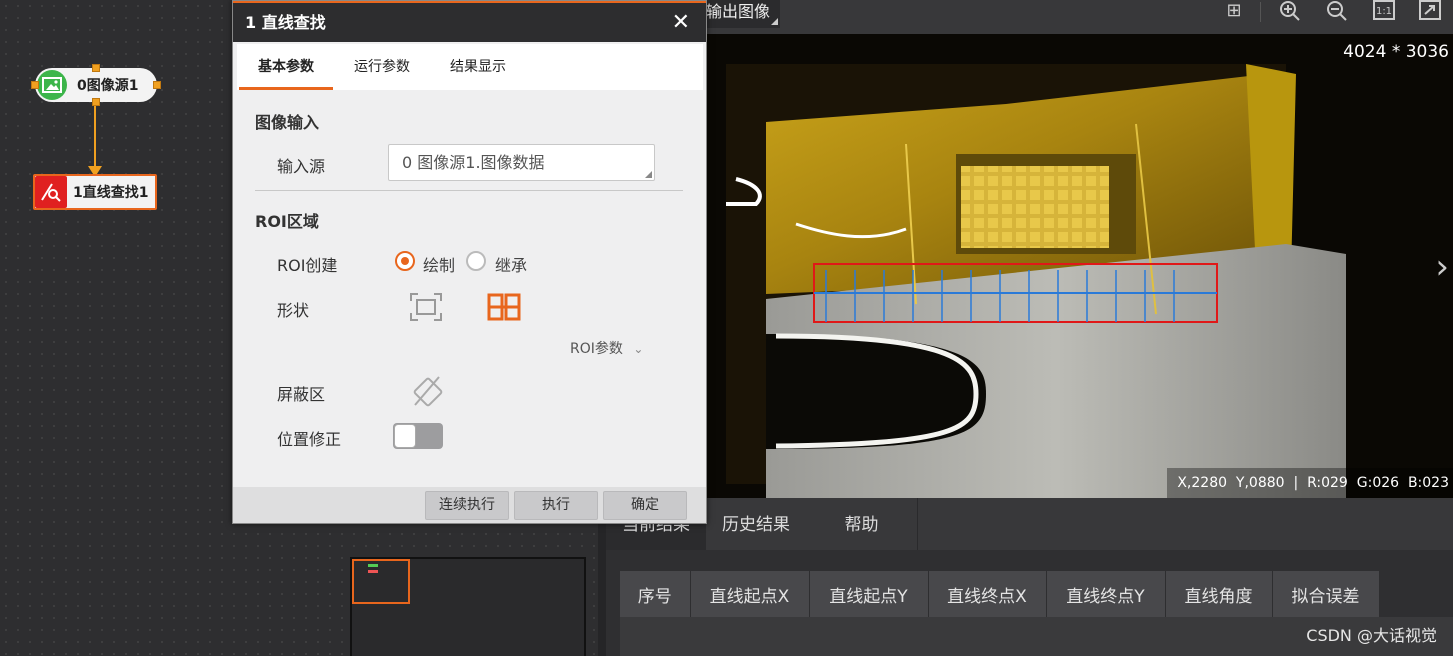 The height and width of the screenshot is (656, 1453). Describe the element at coordinates (1290, 12) in the screenshot. I see `zoom-in-icon` at that location.